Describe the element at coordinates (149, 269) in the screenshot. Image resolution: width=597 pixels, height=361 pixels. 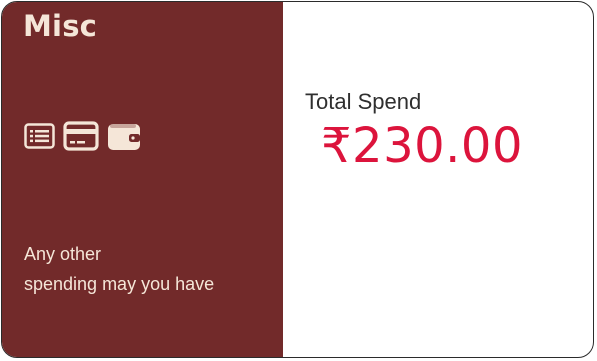
I see `category-description: Any other spending may you have` at that location.